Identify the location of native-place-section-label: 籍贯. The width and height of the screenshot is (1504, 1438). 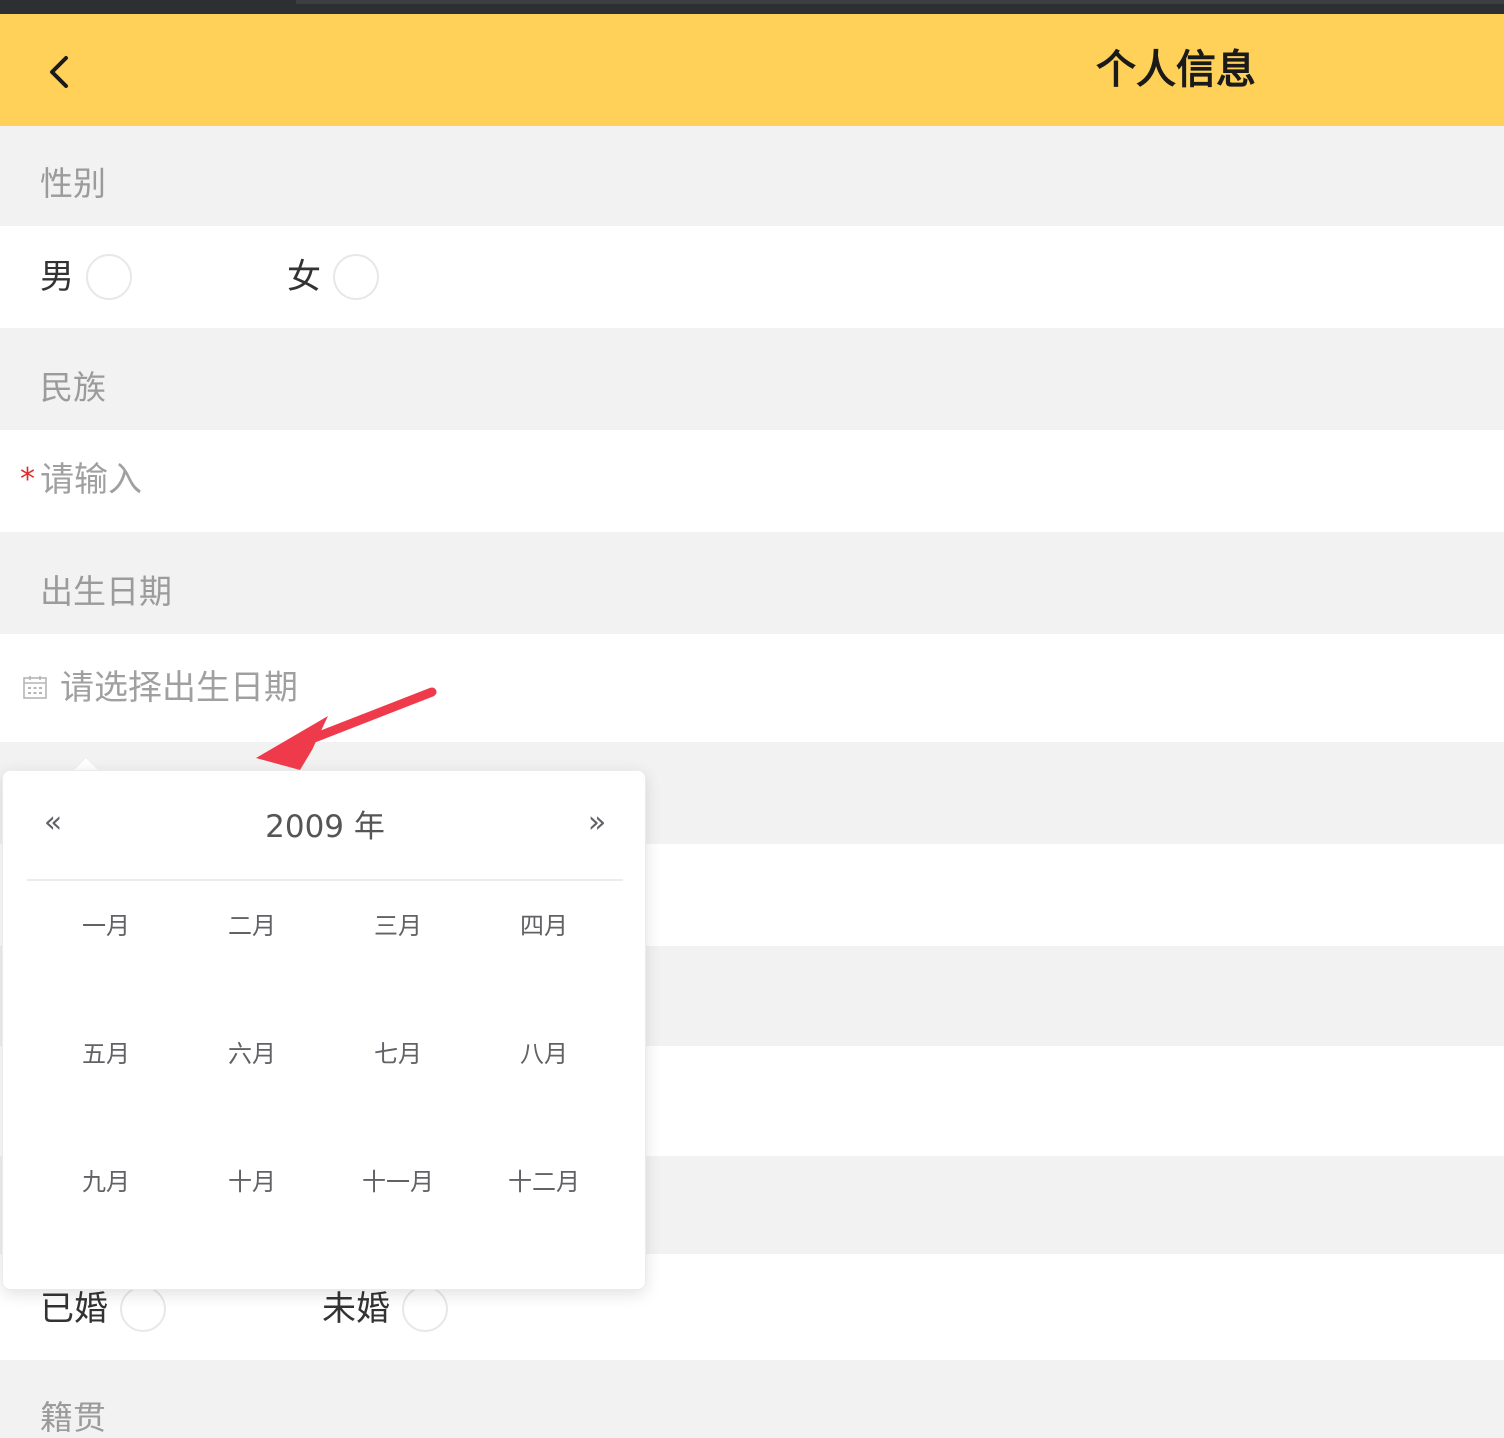
(73, 1417).